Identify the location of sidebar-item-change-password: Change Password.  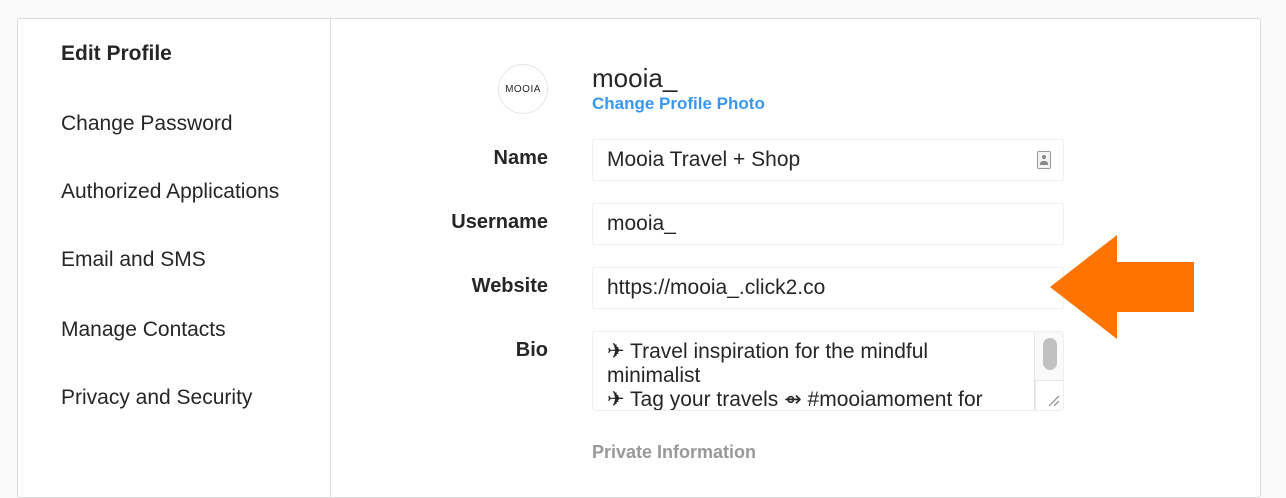
(147, 124).